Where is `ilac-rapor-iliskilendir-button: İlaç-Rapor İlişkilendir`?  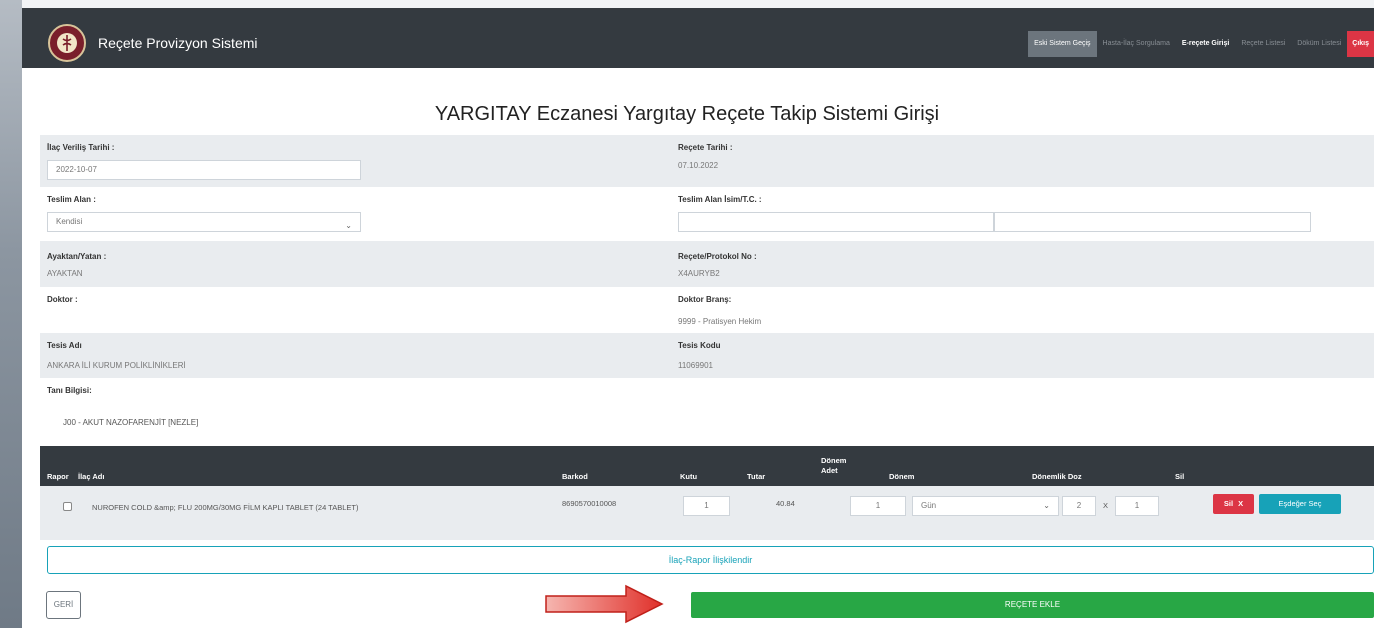 ilac-rapor-iliskilendir-button: İlaç-Rapor İlişkilendir is located at coordinates (710, 560).